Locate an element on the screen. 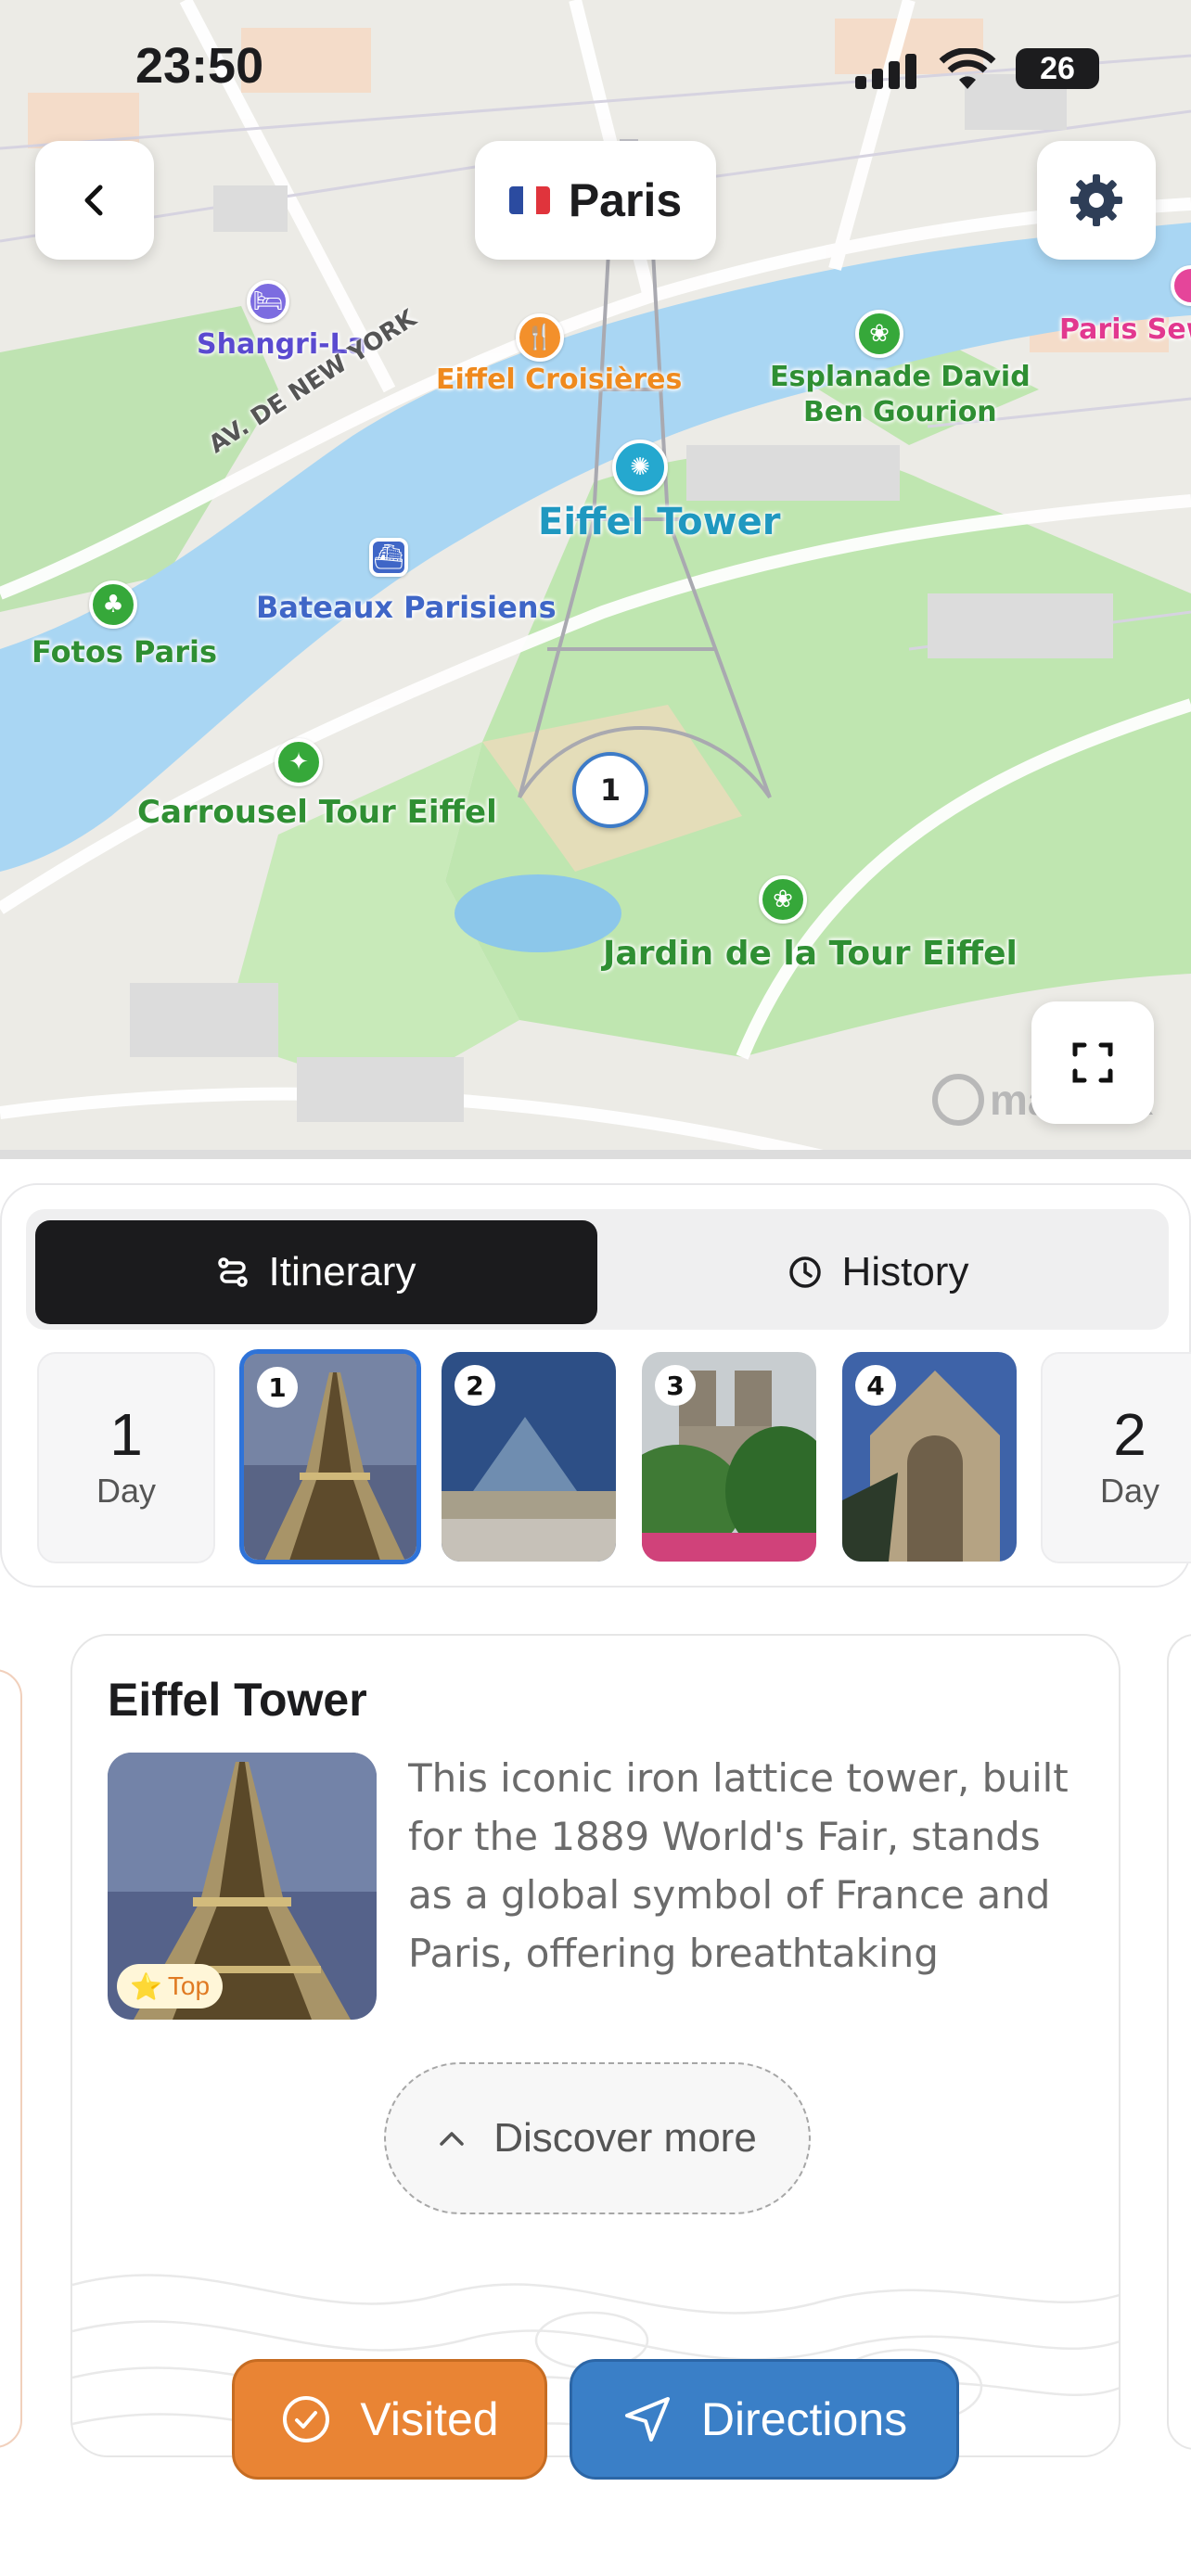  stop-number-badge: 1 is located at coordinates (277, 1387).